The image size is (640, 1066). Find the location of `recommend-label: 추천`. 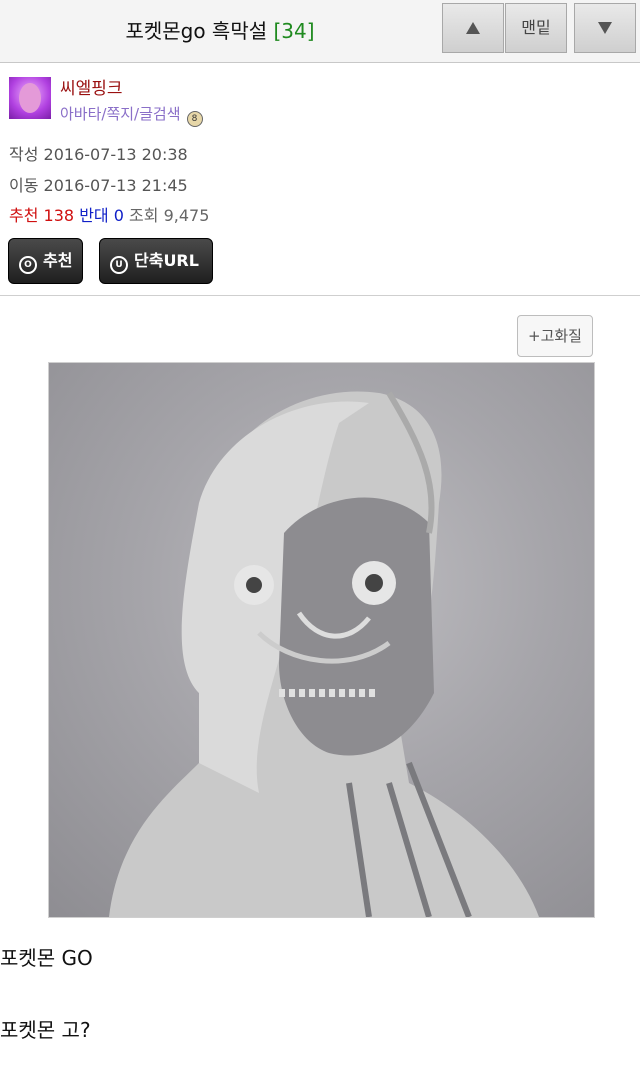

recommend-label: 추천 is located at coordinates (24, 215).